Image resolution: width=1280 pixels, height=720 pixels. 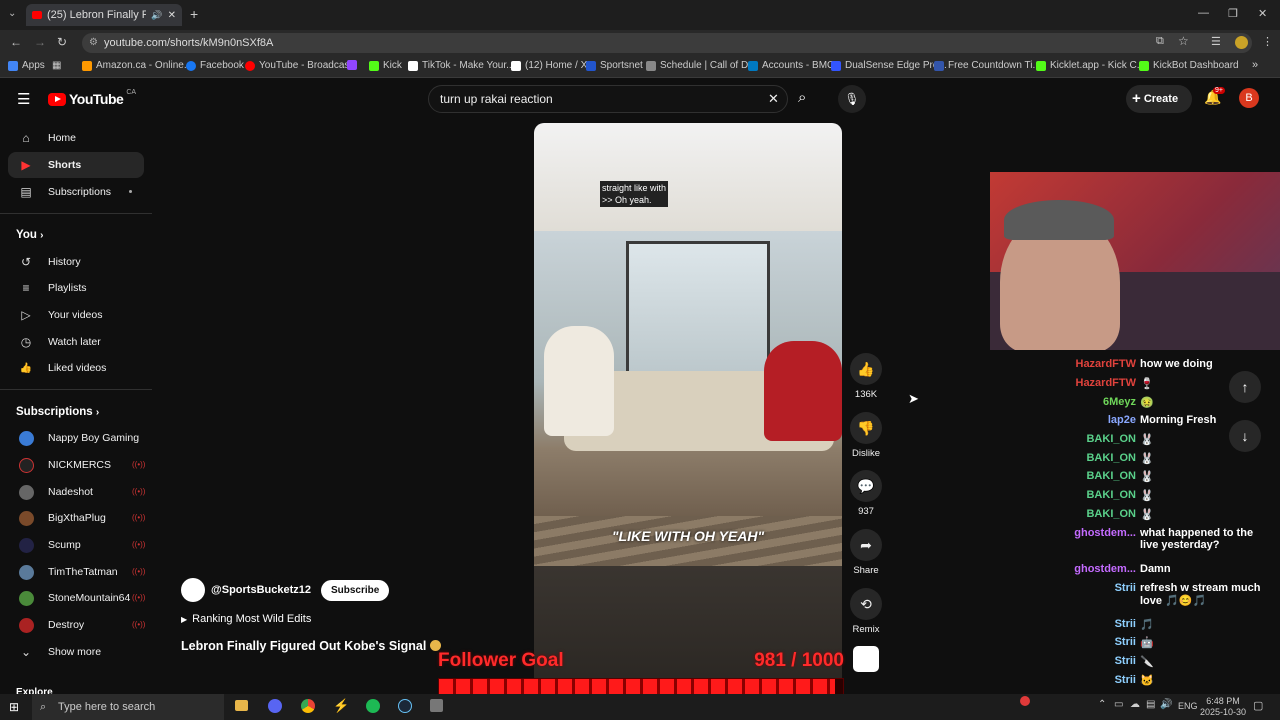 What do you see at coordinates (549, 65) in the screenshot?
I see `bookmark-x: (12) Home / X` at bounding box center [549, 65].